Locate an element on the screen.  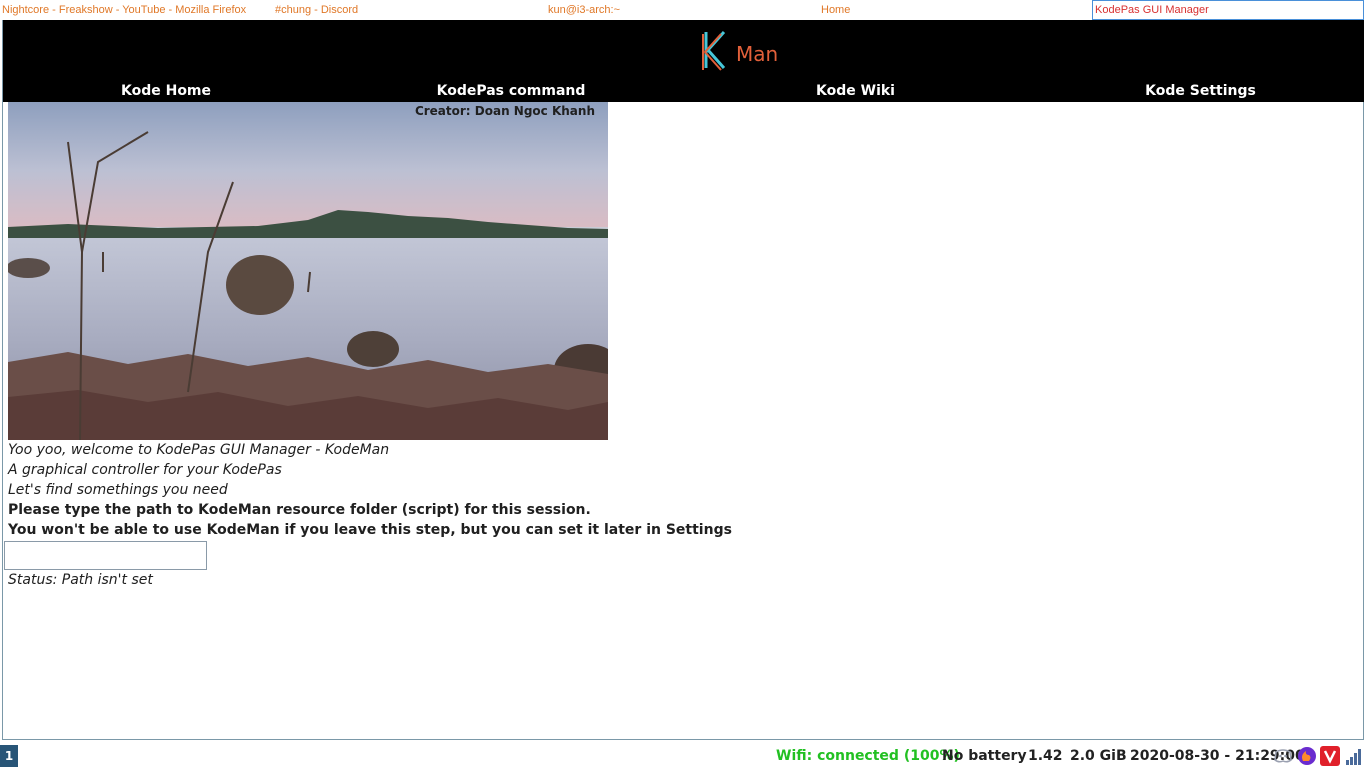
firefox-icon is located at coordinates (1307, 756).